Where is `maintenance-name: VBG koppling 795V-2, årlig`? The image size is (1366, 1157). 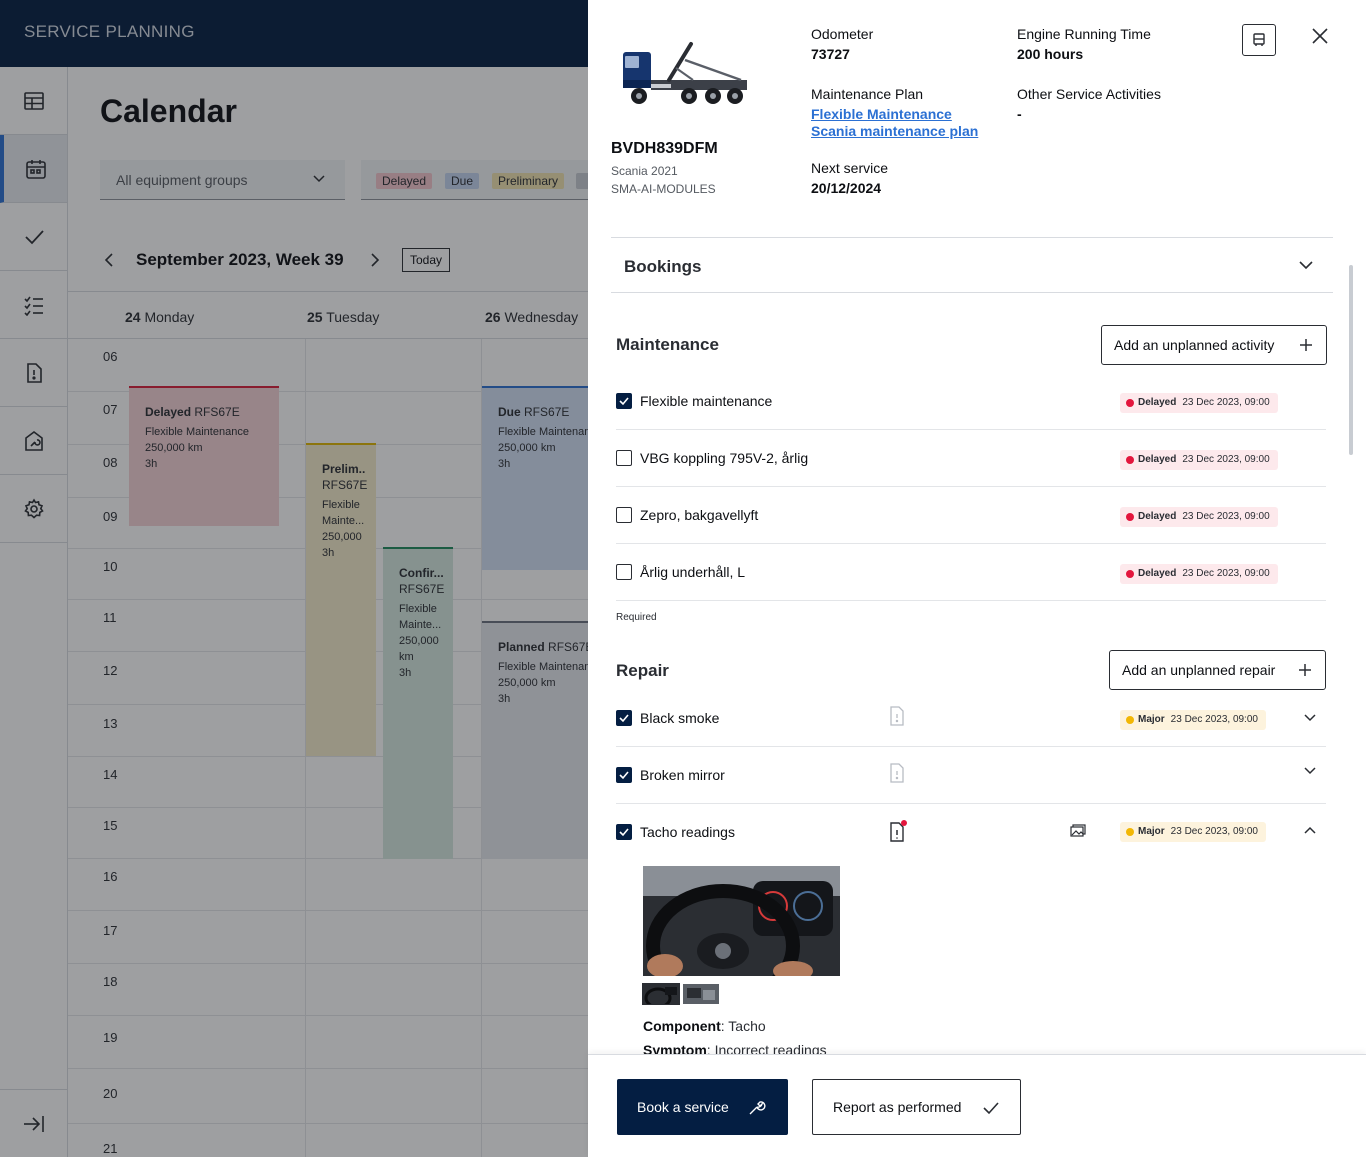
maintenance-name: VBG koppling 795V-2, årlig is located at coordinates (724, 458).